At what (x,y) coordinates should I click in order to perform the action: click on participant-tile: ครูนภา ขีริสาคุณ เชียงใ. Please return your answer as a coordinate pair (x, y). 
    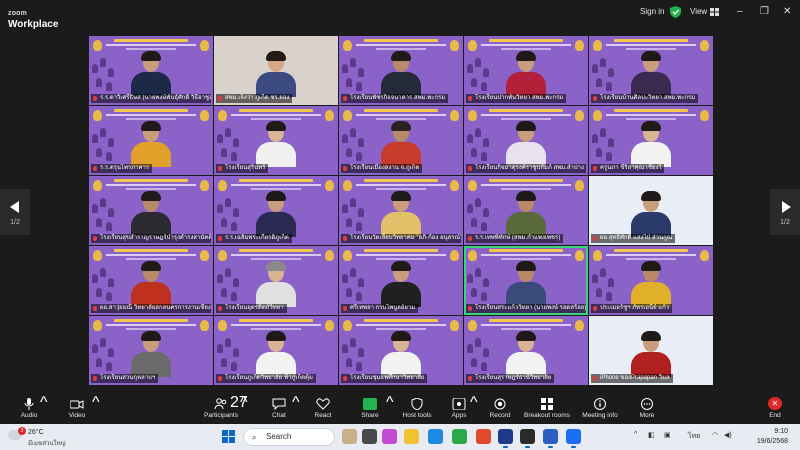
    Looking at the image, I should click on (651, 140).